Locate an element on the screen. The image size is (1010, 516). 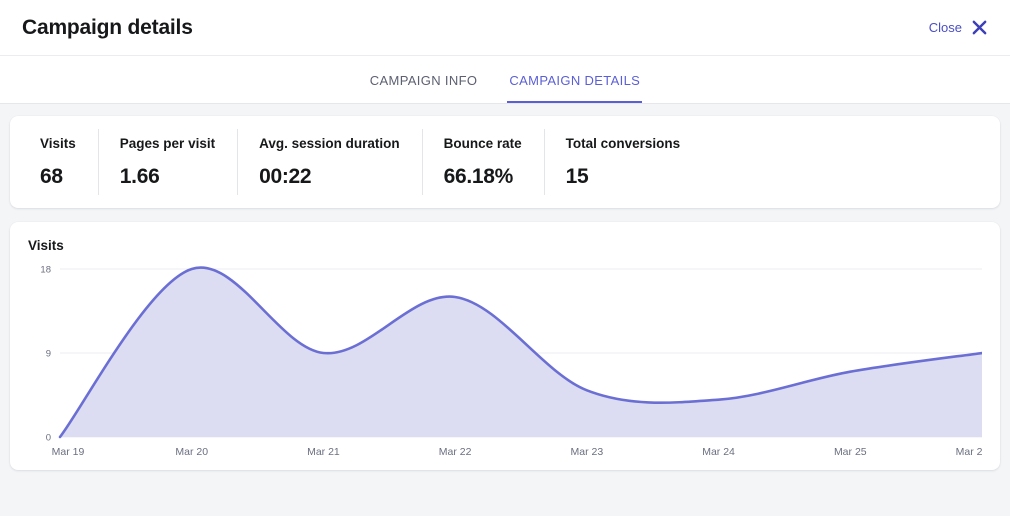
chart-y-tick-label: 0 is located at coordinates (48, 438).